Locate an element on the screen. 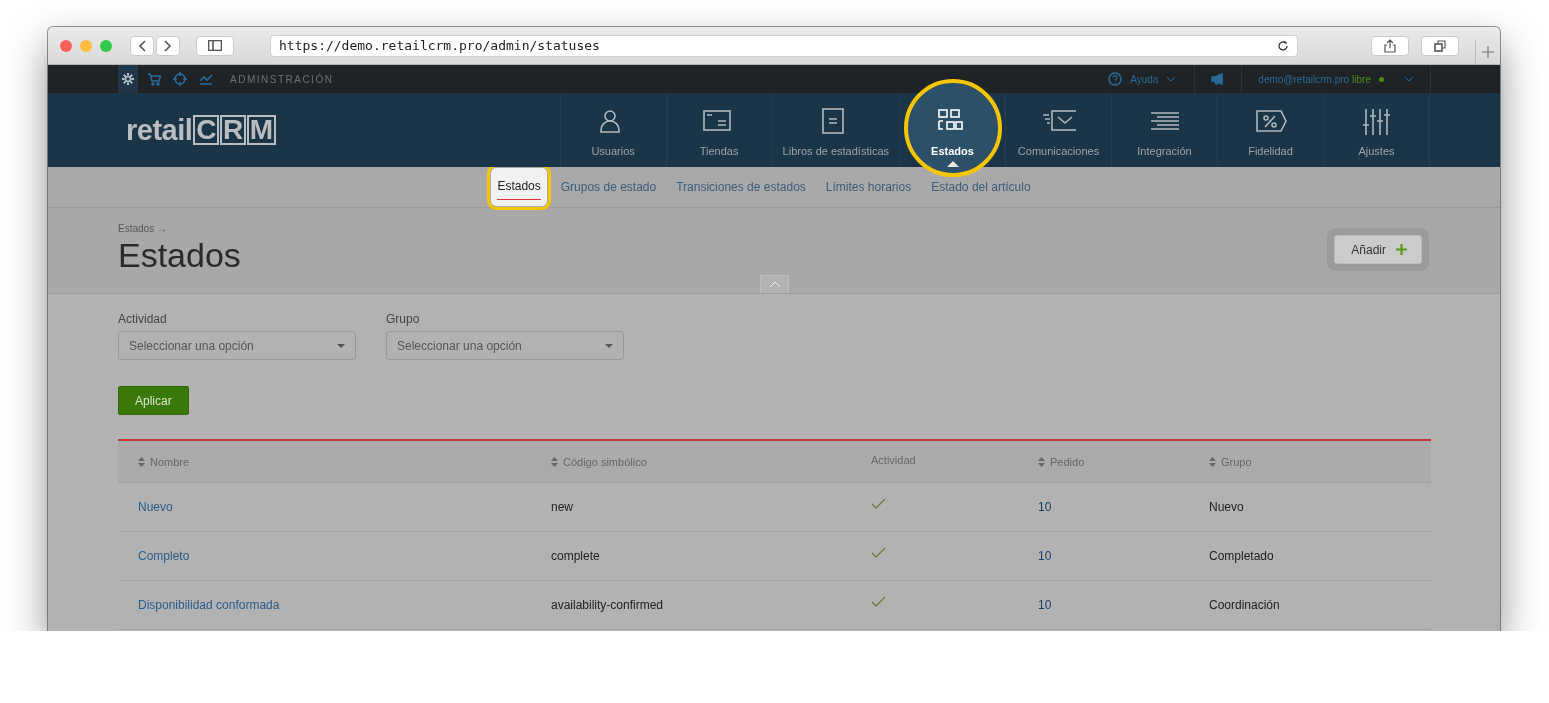  crosshair-icon is located at coordinates (180, 79).